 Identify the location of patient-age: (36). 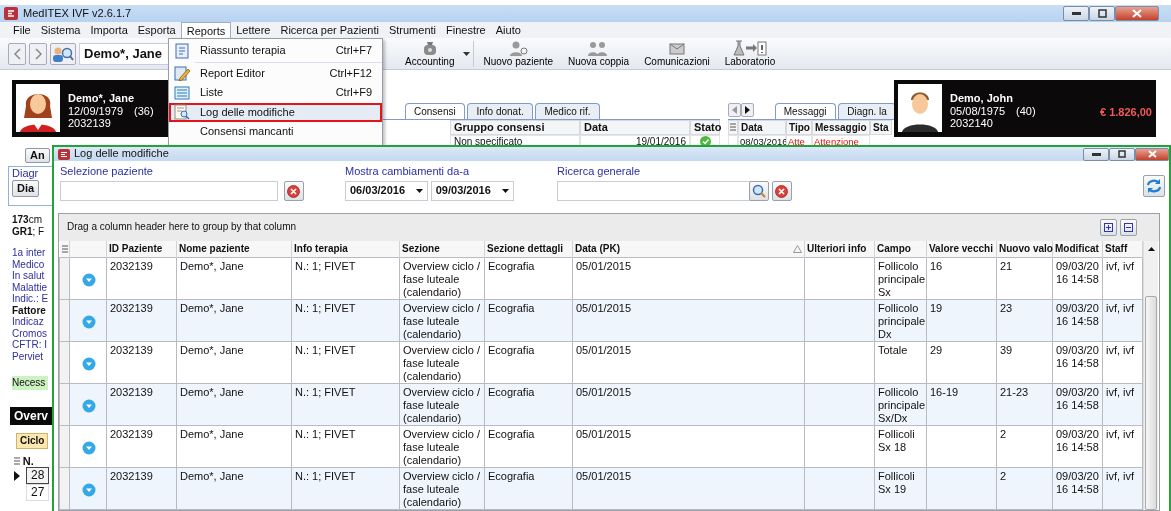
(144, 111).